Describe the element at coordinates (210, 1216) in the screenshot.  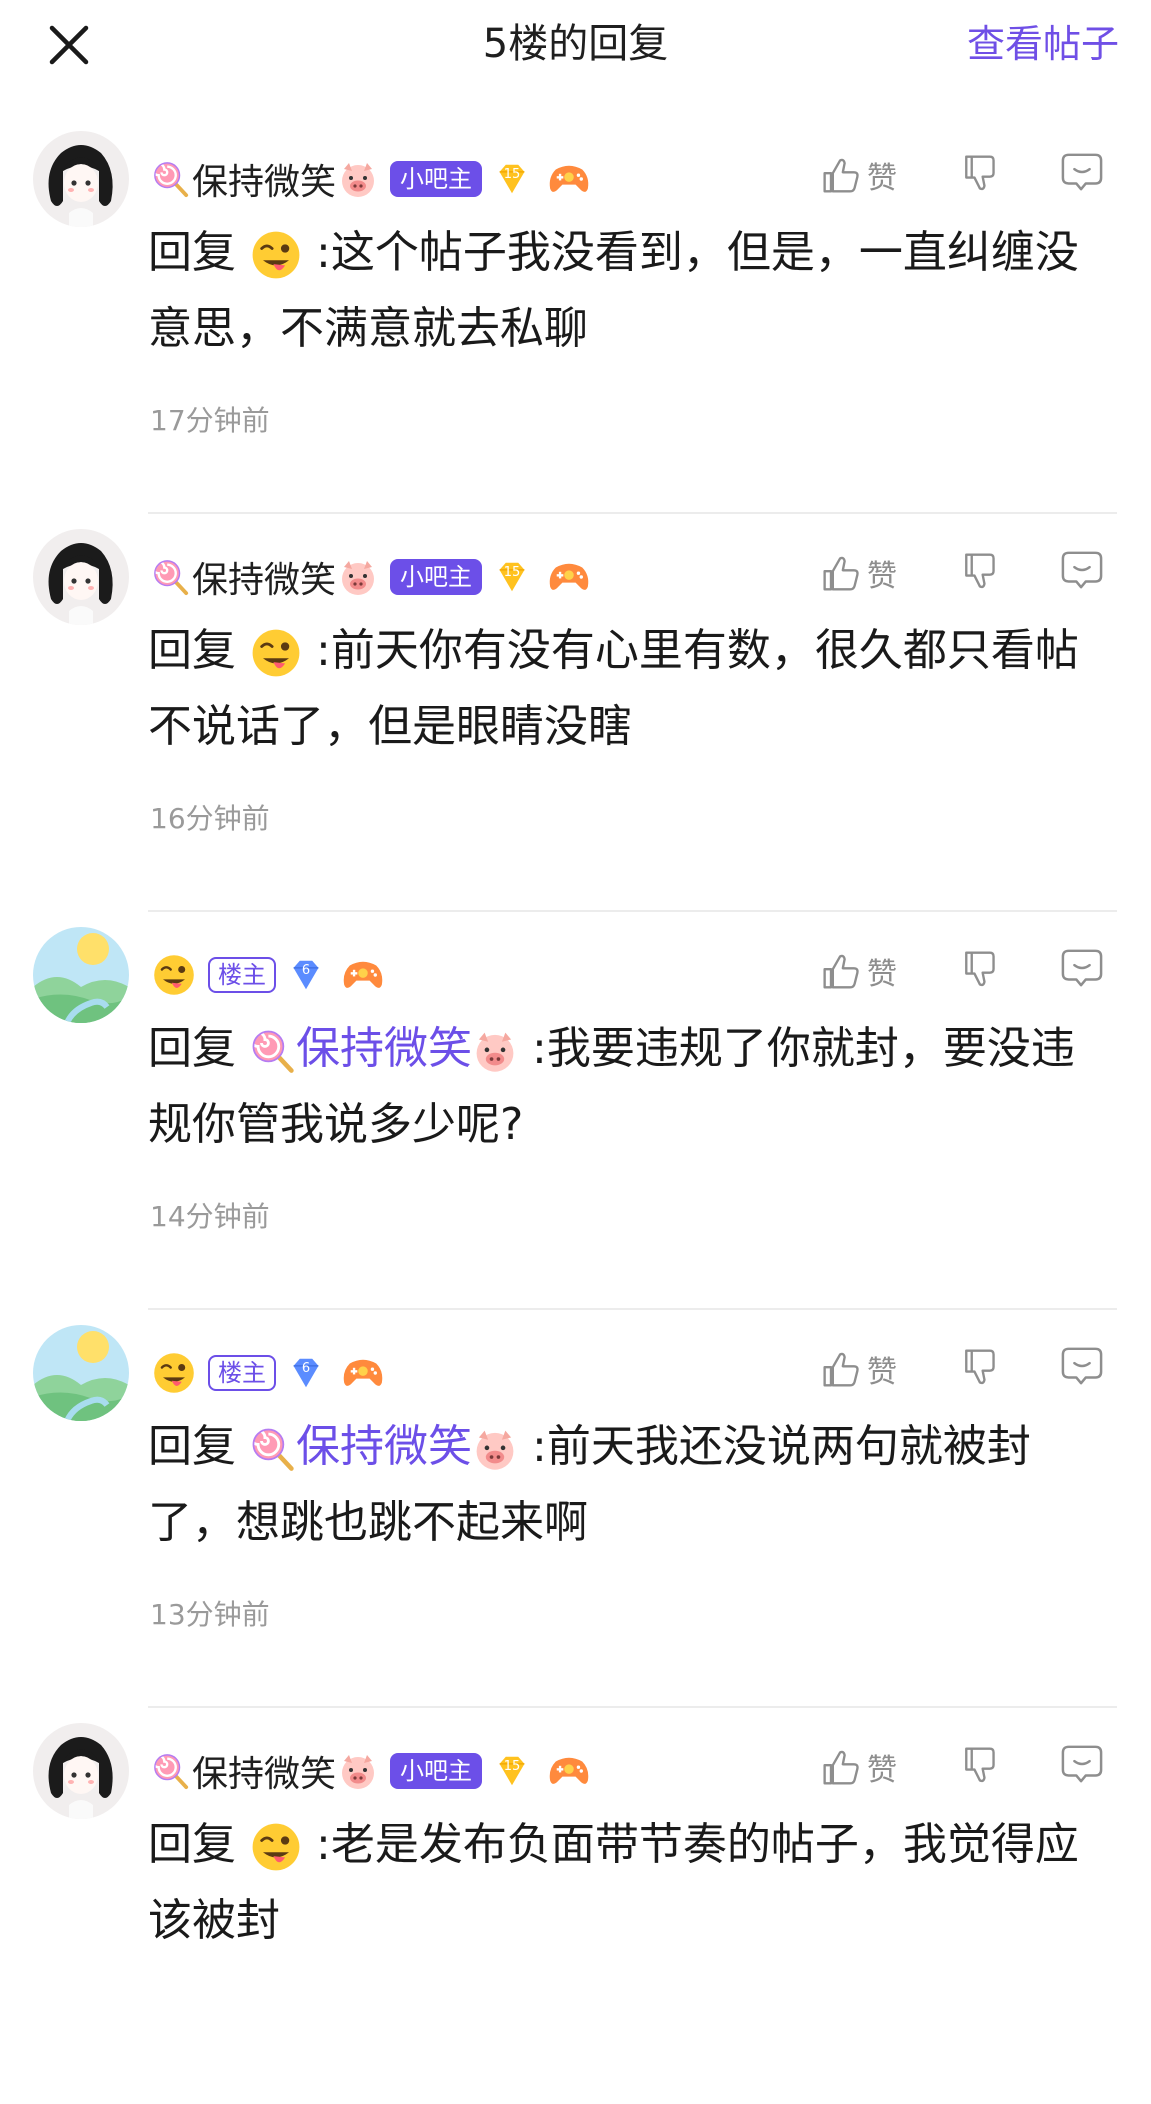
I see `comment-time: 14分钟前` at that location.